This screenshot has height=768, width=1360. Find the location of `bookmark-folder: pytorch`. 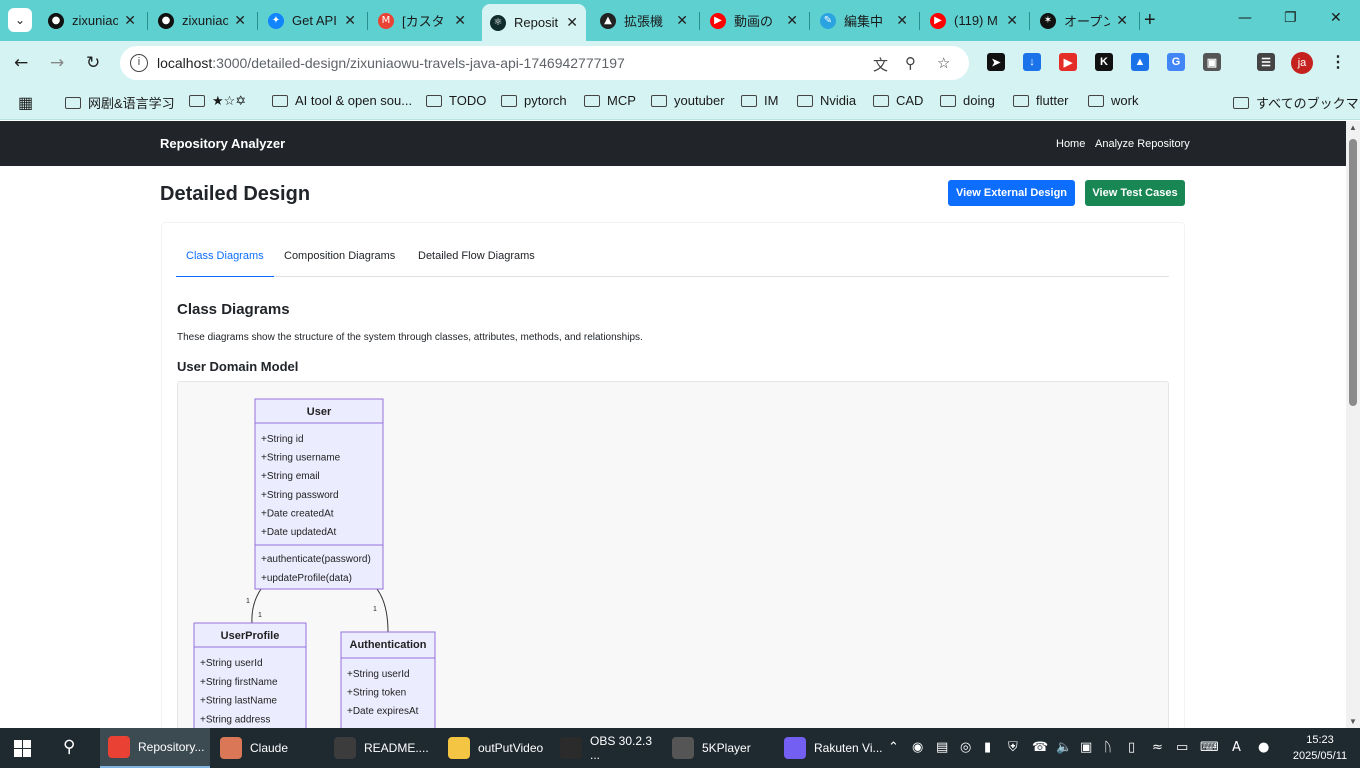

bookmark-folder: pytorch is located at coordinates (534, 100).